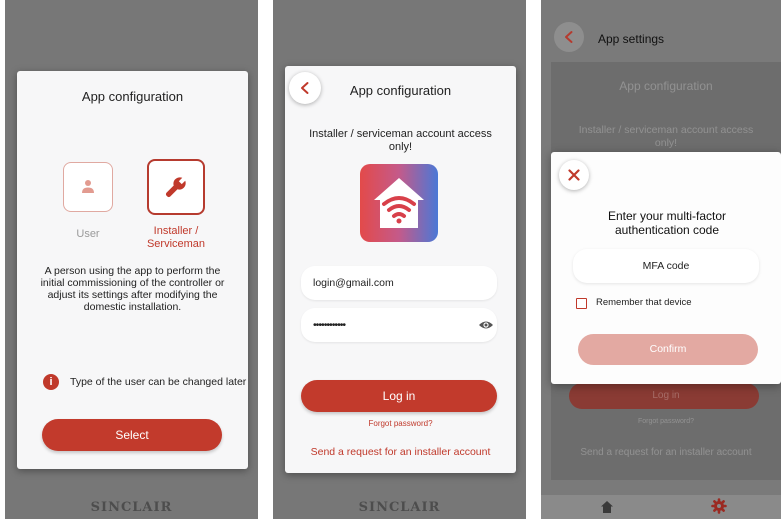  Describe the element at coordinates (607, 507) in the screenshot. I see `home-icon` at that location.